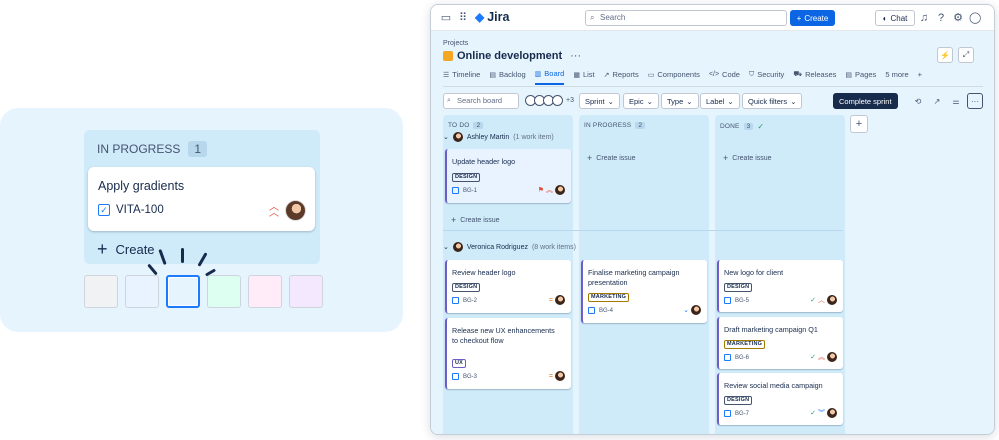 The image size is (999, 440). What do you see at coordinates (478, 125) in the screenshot?
I see `column-count: 2` at bounding box center [478, 125].